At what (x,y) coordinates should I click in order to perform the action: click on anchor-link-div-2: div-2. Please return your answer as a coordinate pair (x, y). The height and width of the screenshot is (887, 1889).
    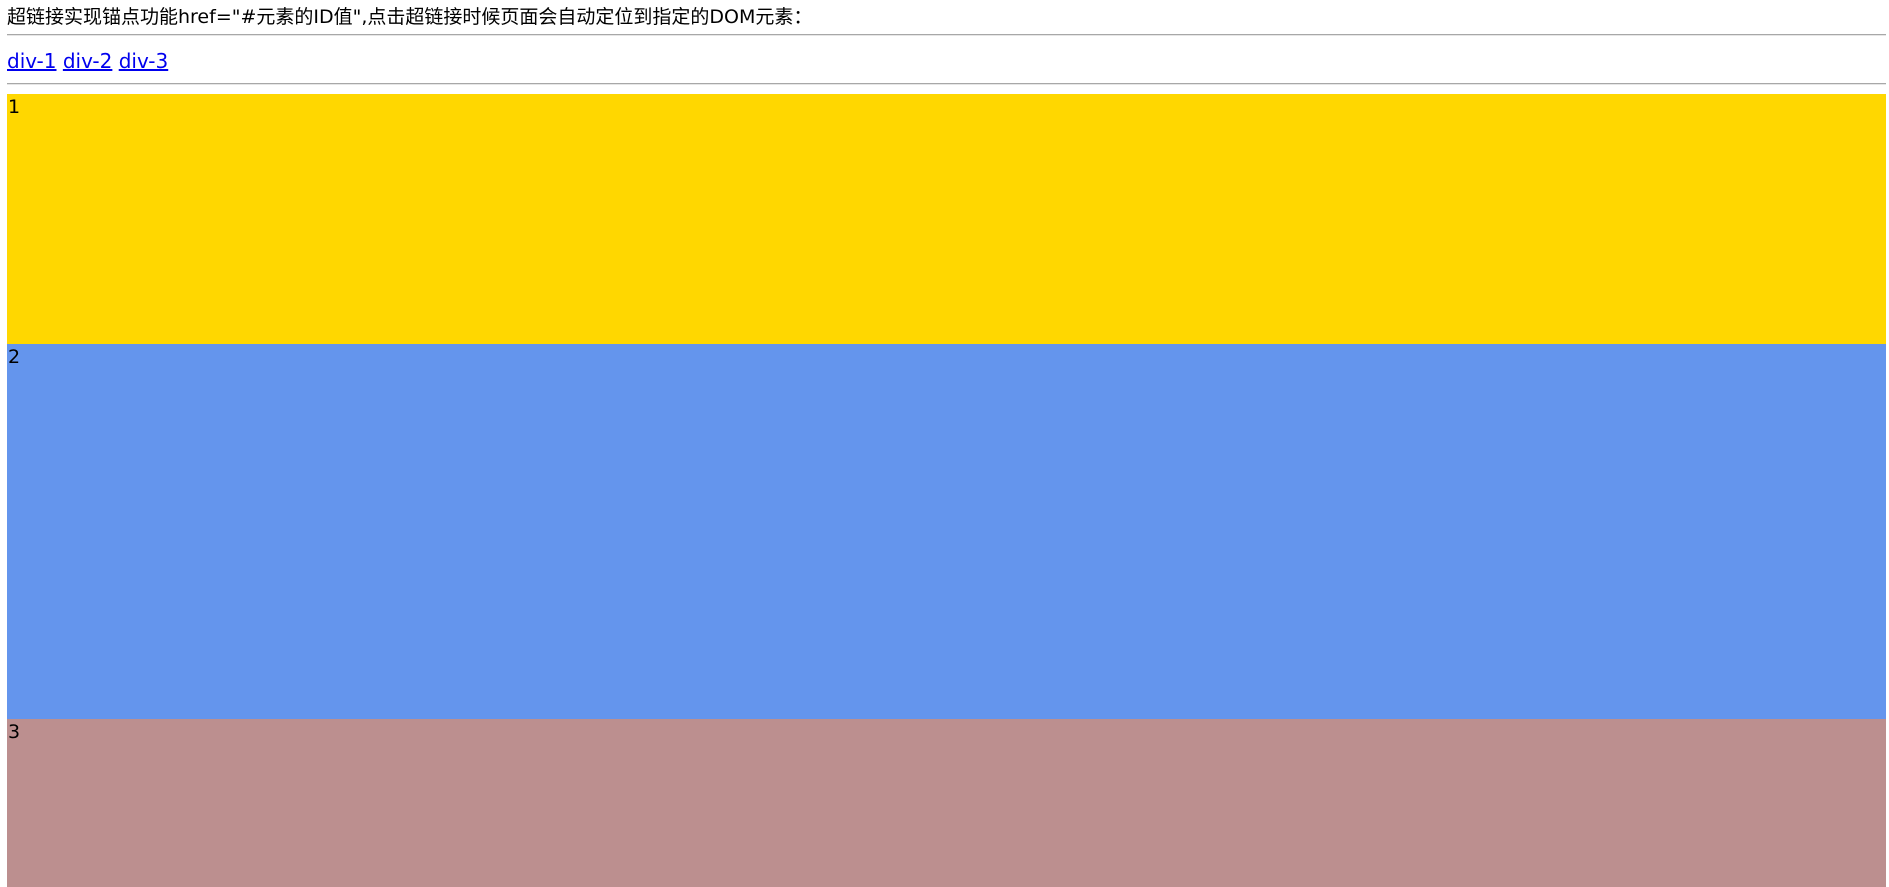
    Looking at the image, I should click on (88, 61).